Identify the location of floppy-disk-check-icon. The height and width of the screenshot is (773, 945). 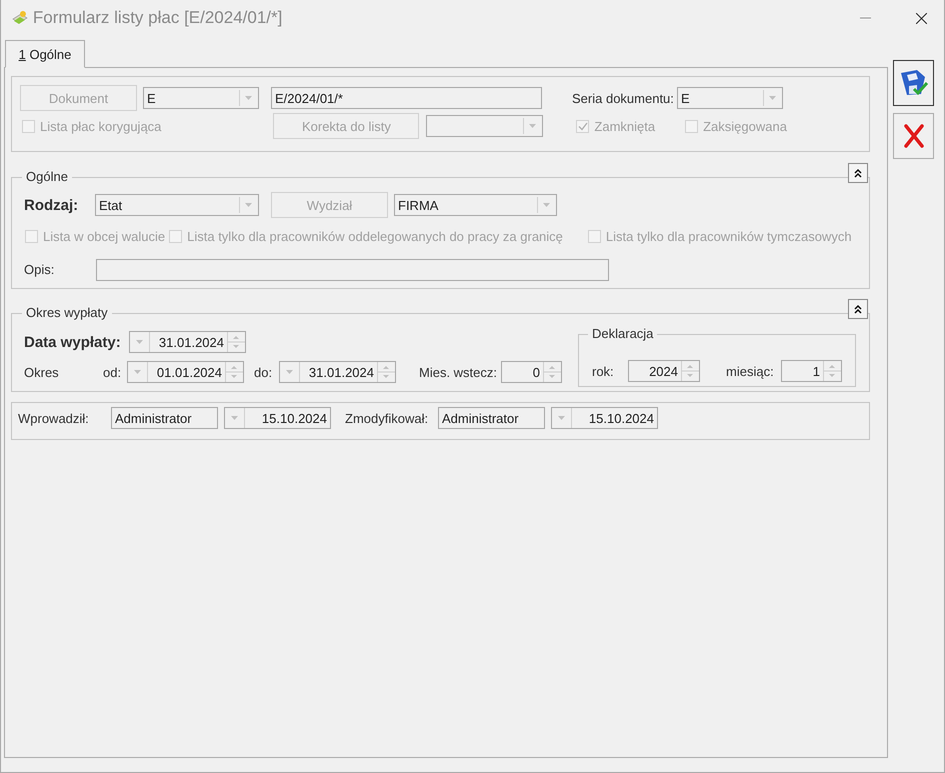
(913, 83).